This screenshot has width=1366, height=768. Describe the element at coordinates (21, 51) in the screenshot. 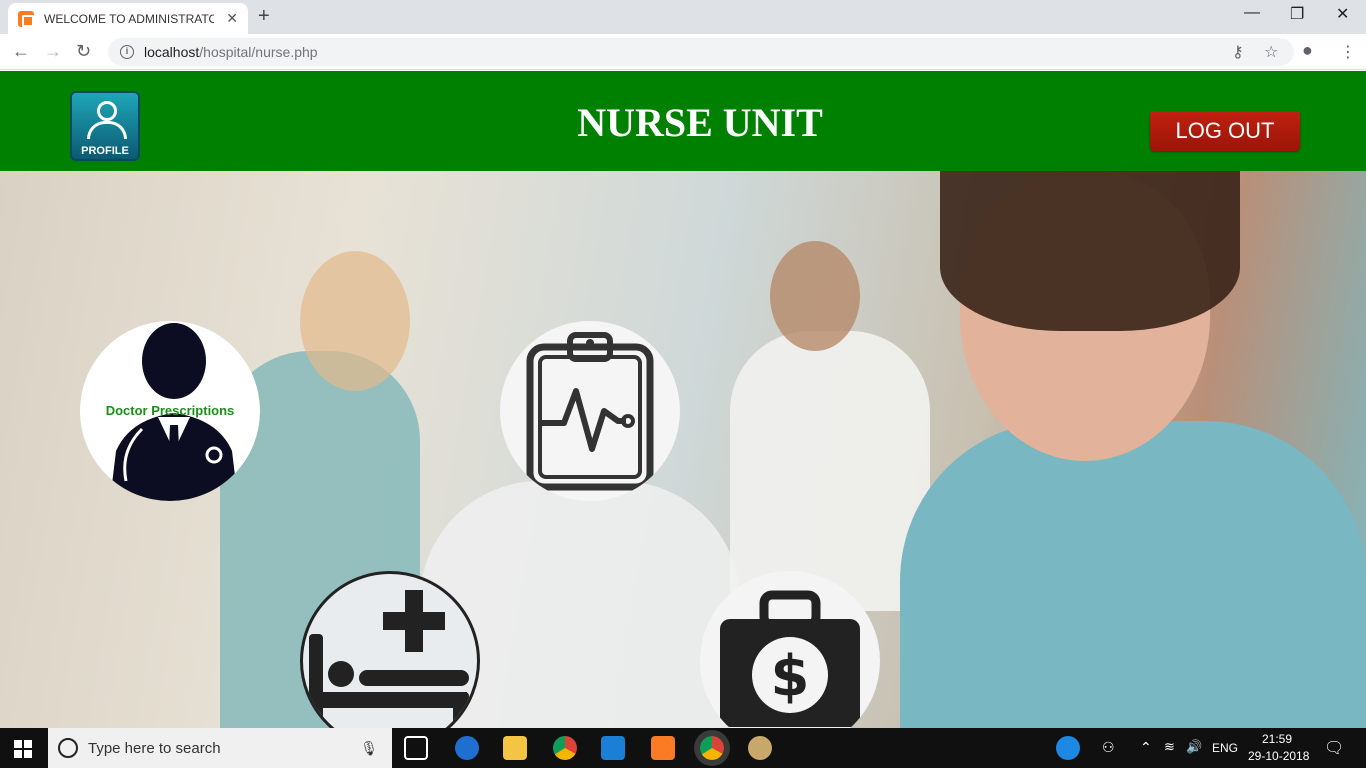

I see `back-icon: ←` at that location.